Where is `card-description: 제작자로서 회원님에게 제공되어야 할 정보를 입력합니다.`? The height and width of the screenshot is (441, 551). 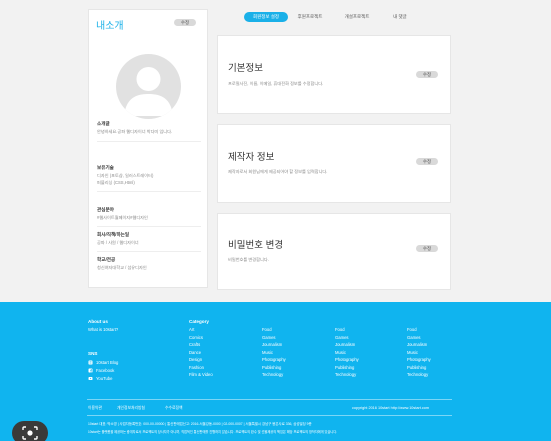 card-description: 제작자로서 회원님에게 제공되어야 할 정보를 입력합니다. is located at coordinates (278, 171).